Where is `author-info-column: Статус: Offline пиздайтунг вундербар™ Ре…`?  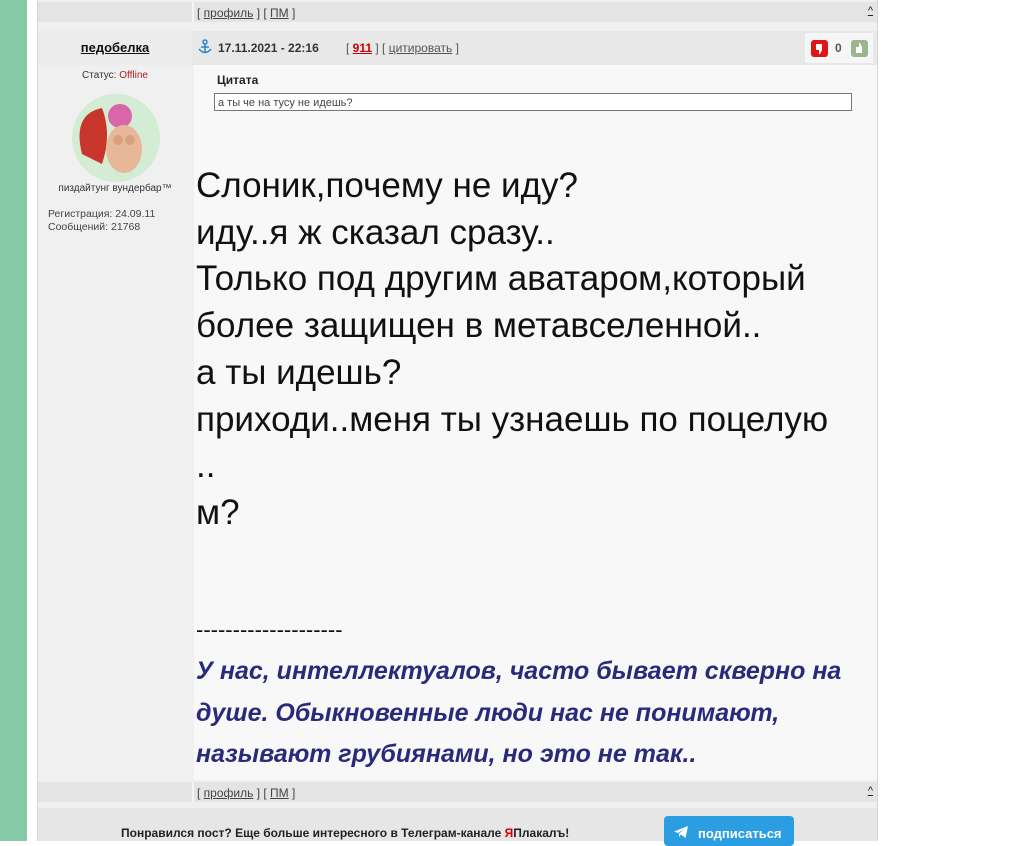 author-info-column: Статус: Offline пиздайтунг вундербар™ Ре… is located at coordinates (115, 422).